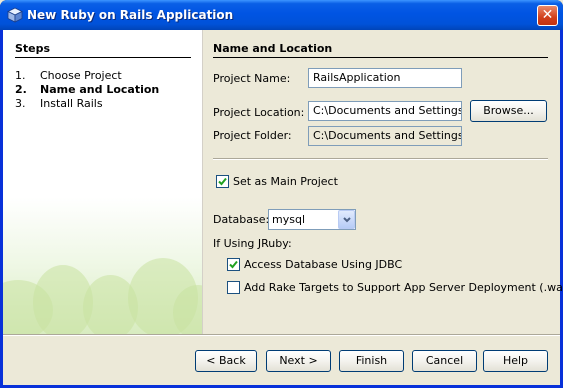 The image size is (563, 388). Describe the element at coordinates (380, 159) in the screenshot. I see `section-separator` at that location.